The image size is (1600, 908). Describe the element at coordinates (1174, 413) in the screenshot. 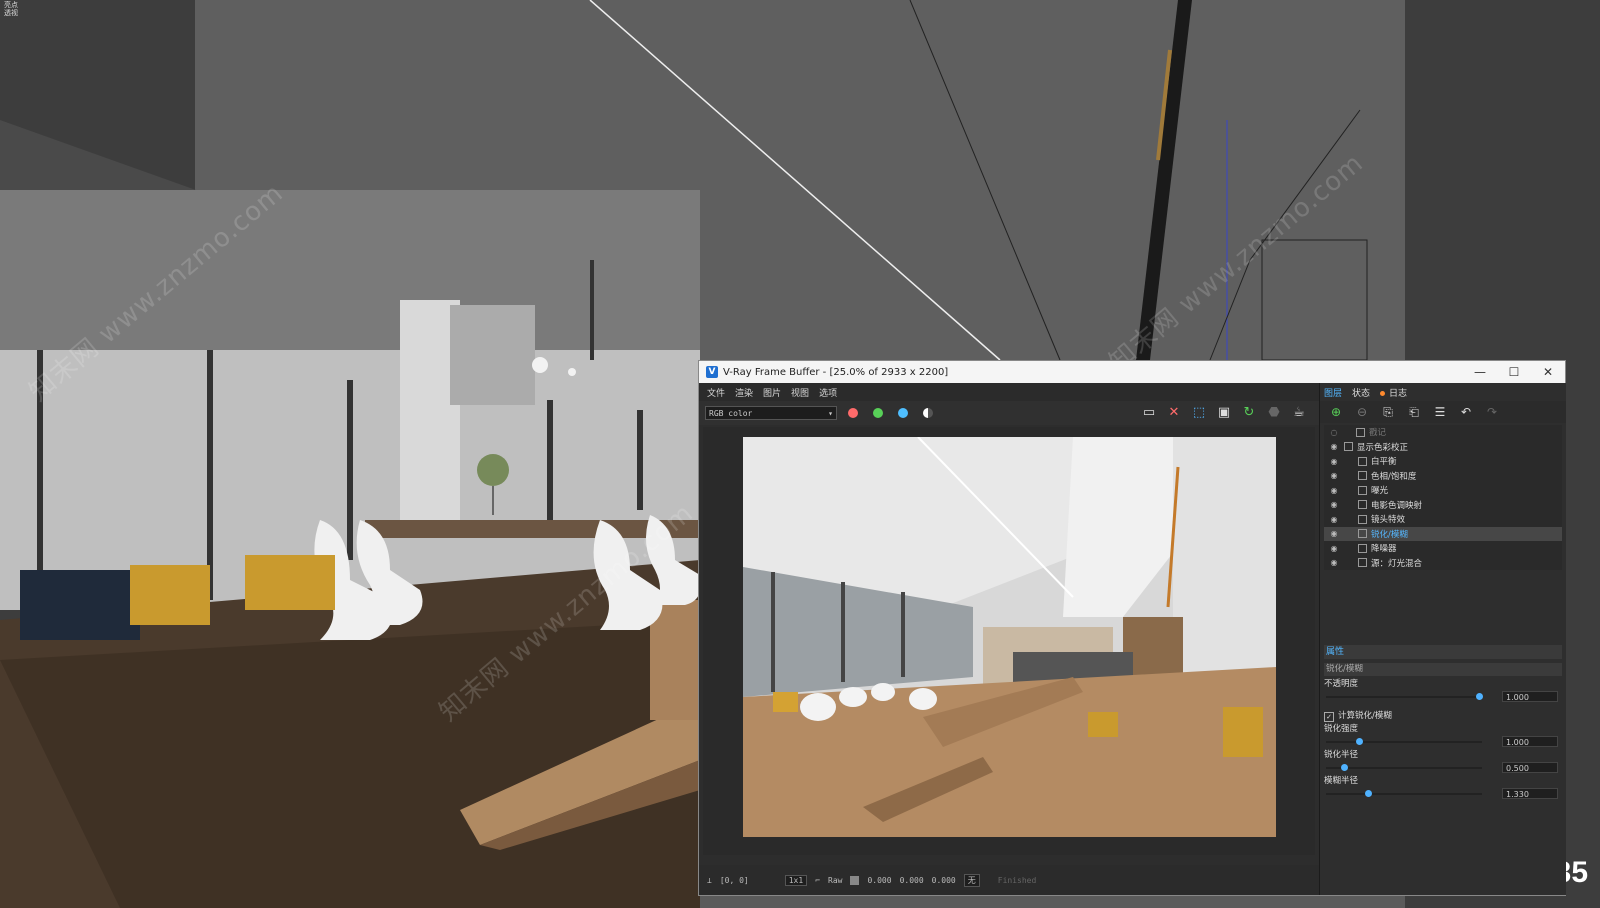

I see `clear-image-icon: ✕` at that location.